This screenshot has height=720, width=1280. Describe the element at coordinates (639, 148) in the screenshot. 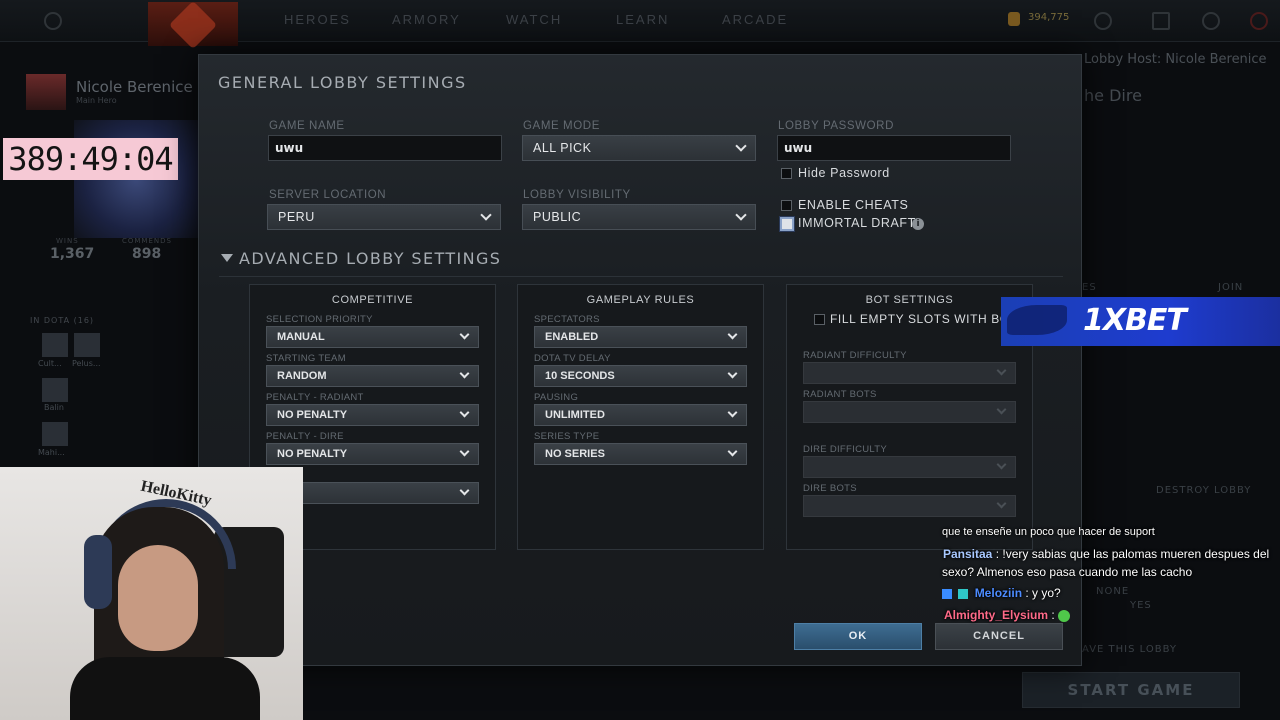

I see `game-mode-dropdown: ALL PICK` at that location.